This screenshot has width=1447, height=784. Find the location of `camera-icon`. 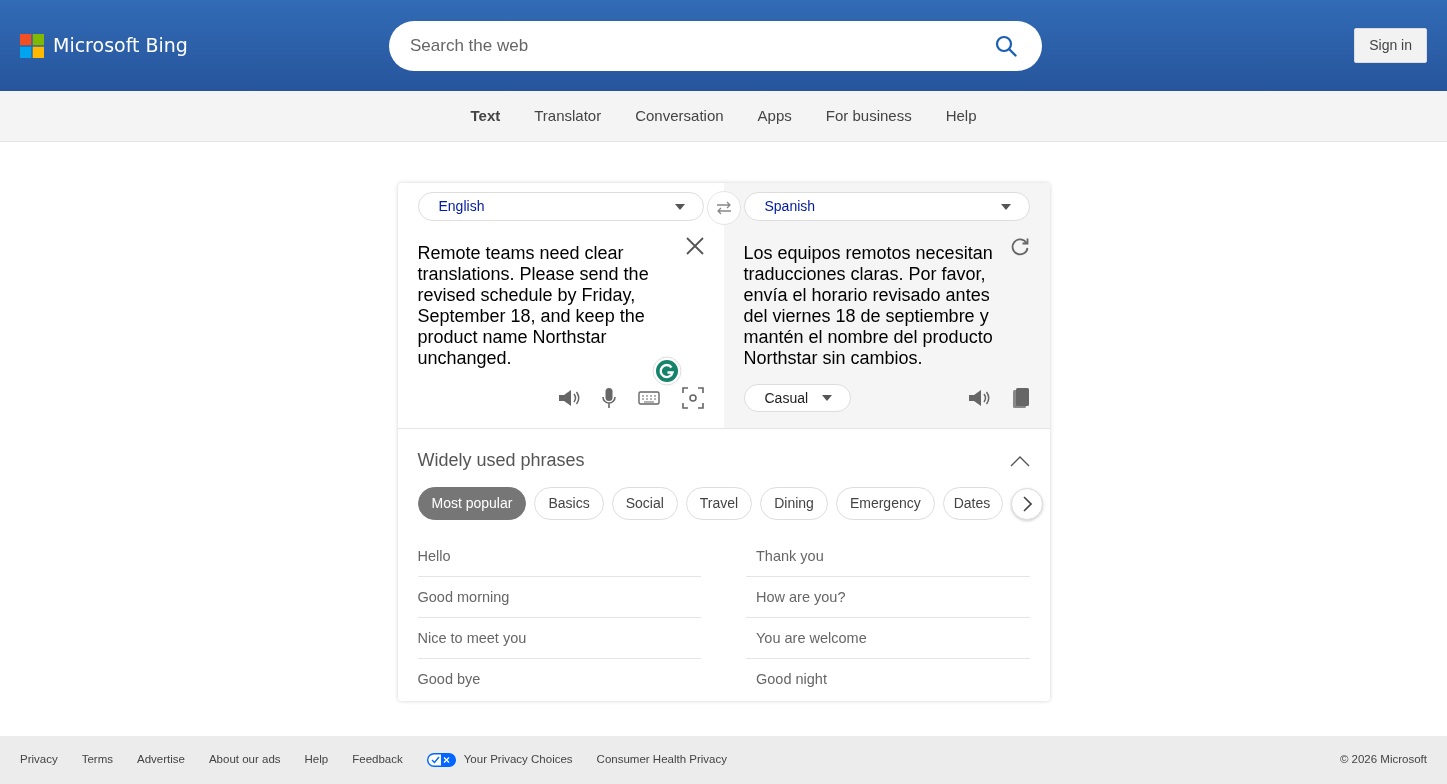

camera-icon is located at coordinates (692, 398).